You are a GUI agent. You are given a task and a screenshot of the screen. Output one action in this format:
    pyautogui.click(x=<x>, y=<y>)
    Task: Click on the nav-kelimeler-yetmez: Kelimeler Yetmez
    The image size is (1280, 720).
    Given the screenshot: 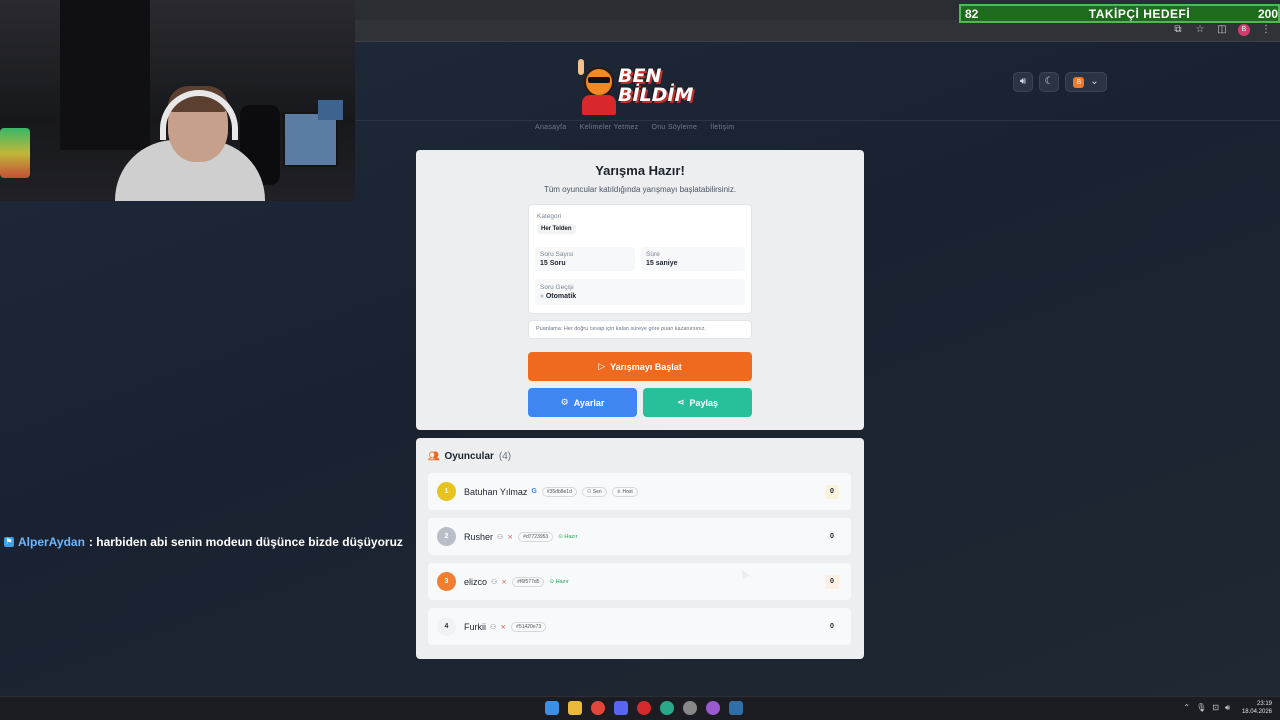 What is the action you would take?
    pyautogui.click(x=609, y=127)
    